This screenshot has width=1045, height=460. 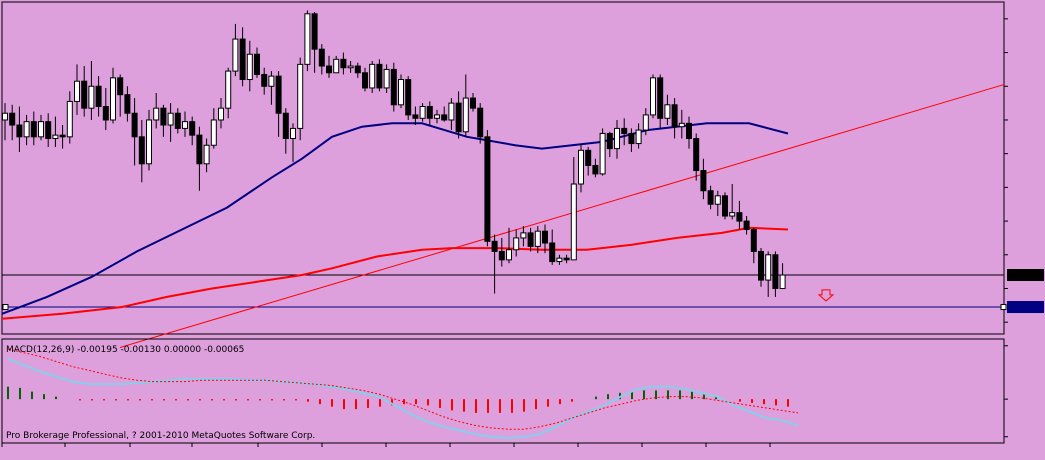 I want to click on level-price-box, so click(x=1025, y=307).